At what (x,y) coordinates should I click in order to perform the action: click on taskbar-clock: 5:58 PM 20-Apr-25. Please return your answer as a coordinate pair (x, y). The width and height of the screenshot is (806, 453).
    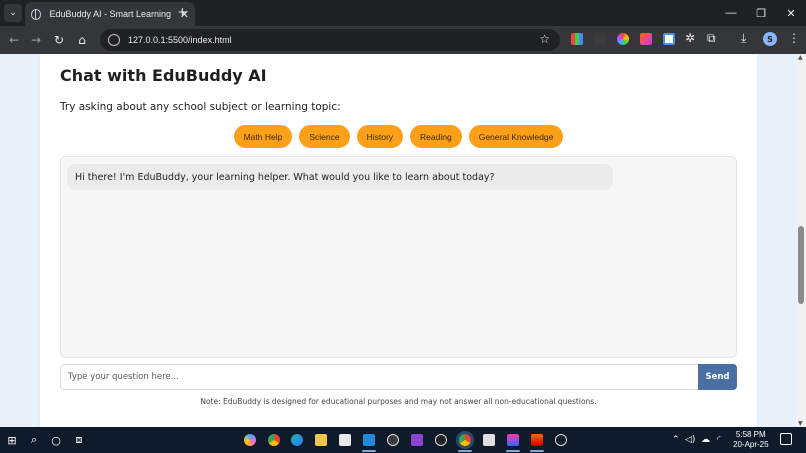
    Looking at the image, I should click on (751, 440).